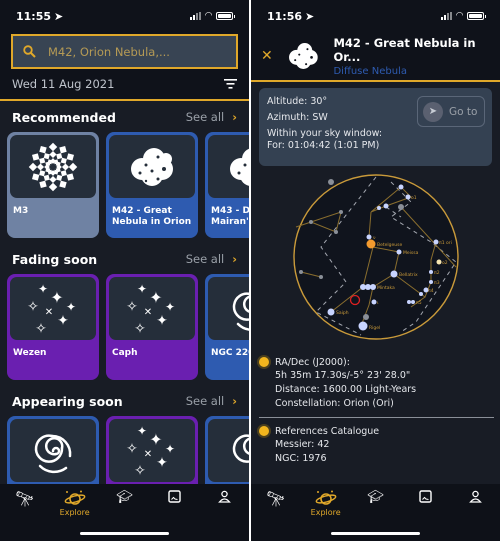  What do you see at coordinates (55, 259) in the screenshot?
I see `section-title: Fading soon` at bounding box center [55, 259].